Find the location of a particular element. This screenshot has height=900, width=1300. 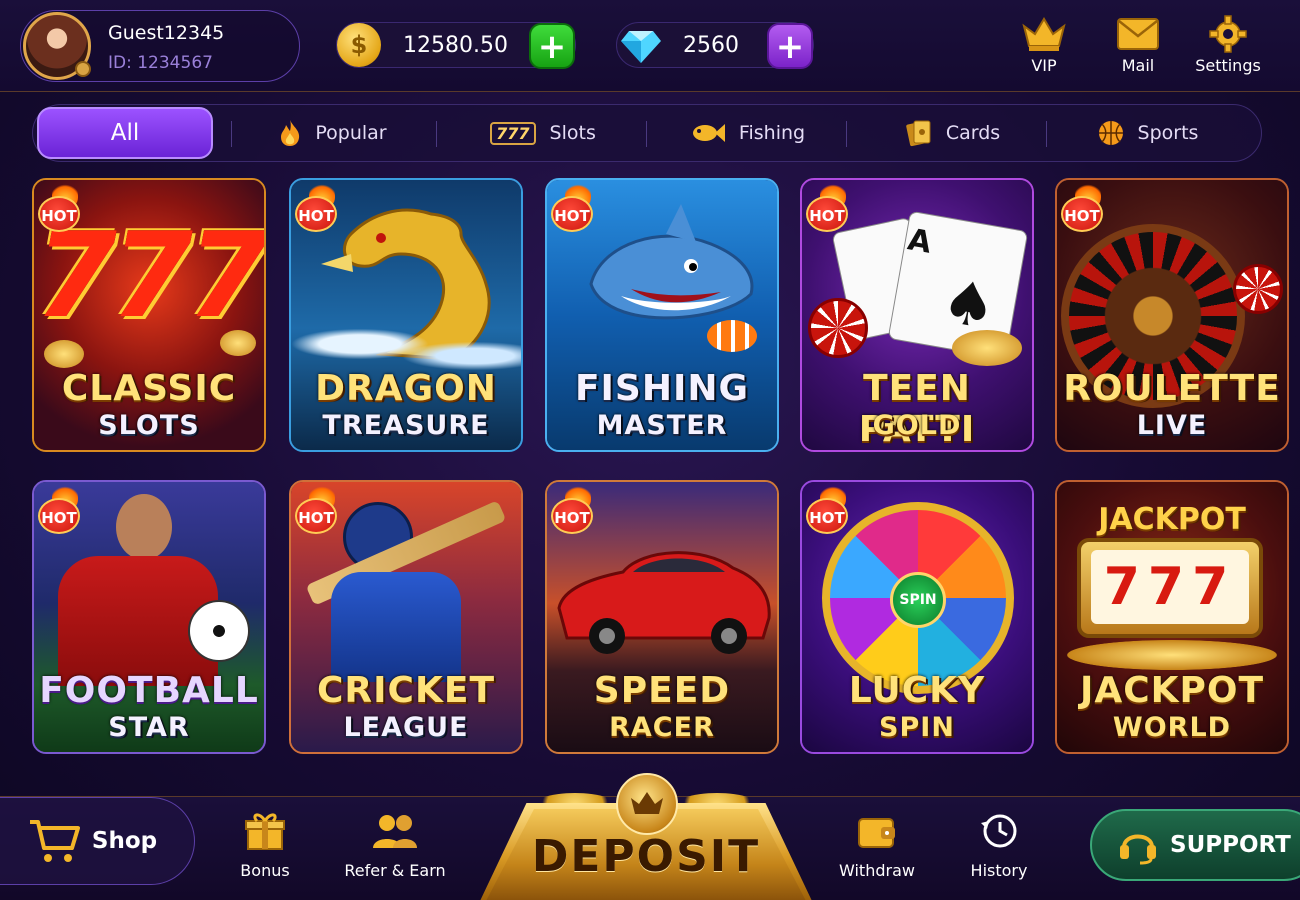

game-title-line1: FISHING is located at coordinates (662, 388).